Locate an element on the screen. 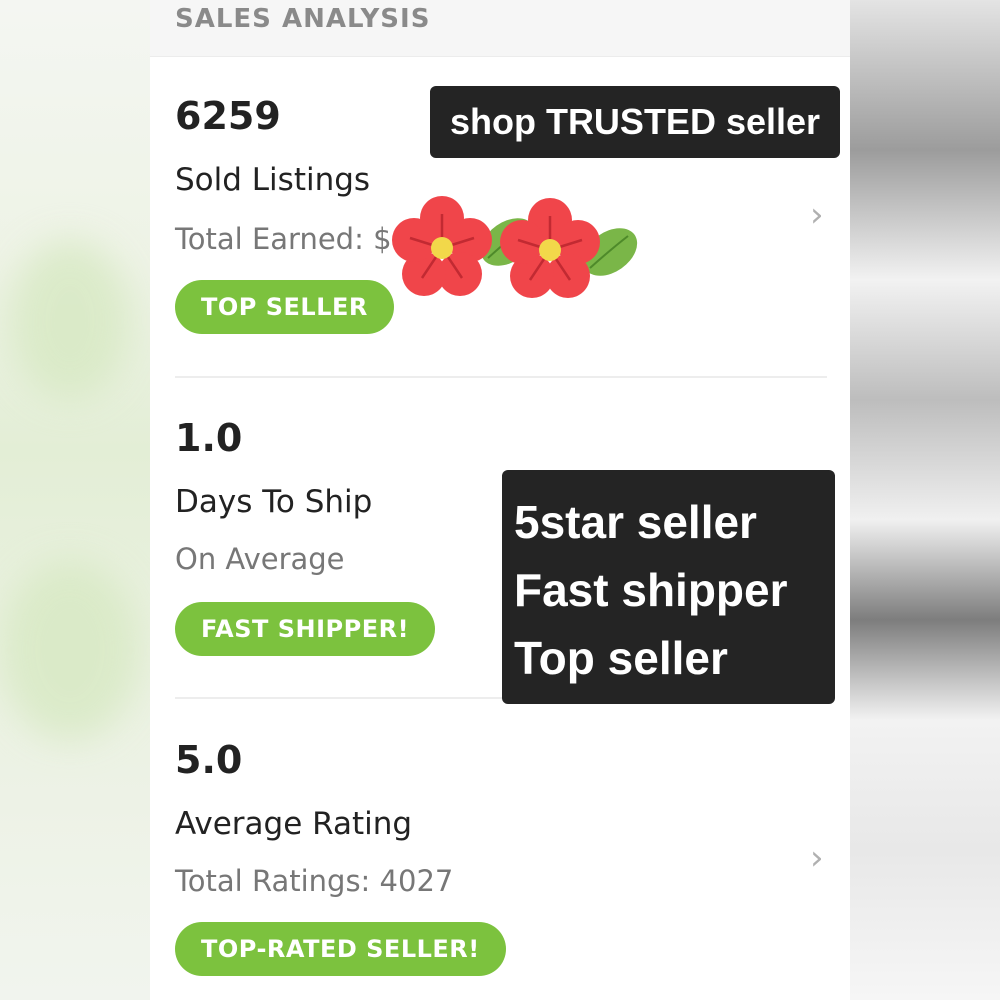  fast-shipper-badge: FAST SHIPPER! is located at coordinates (305, 629).